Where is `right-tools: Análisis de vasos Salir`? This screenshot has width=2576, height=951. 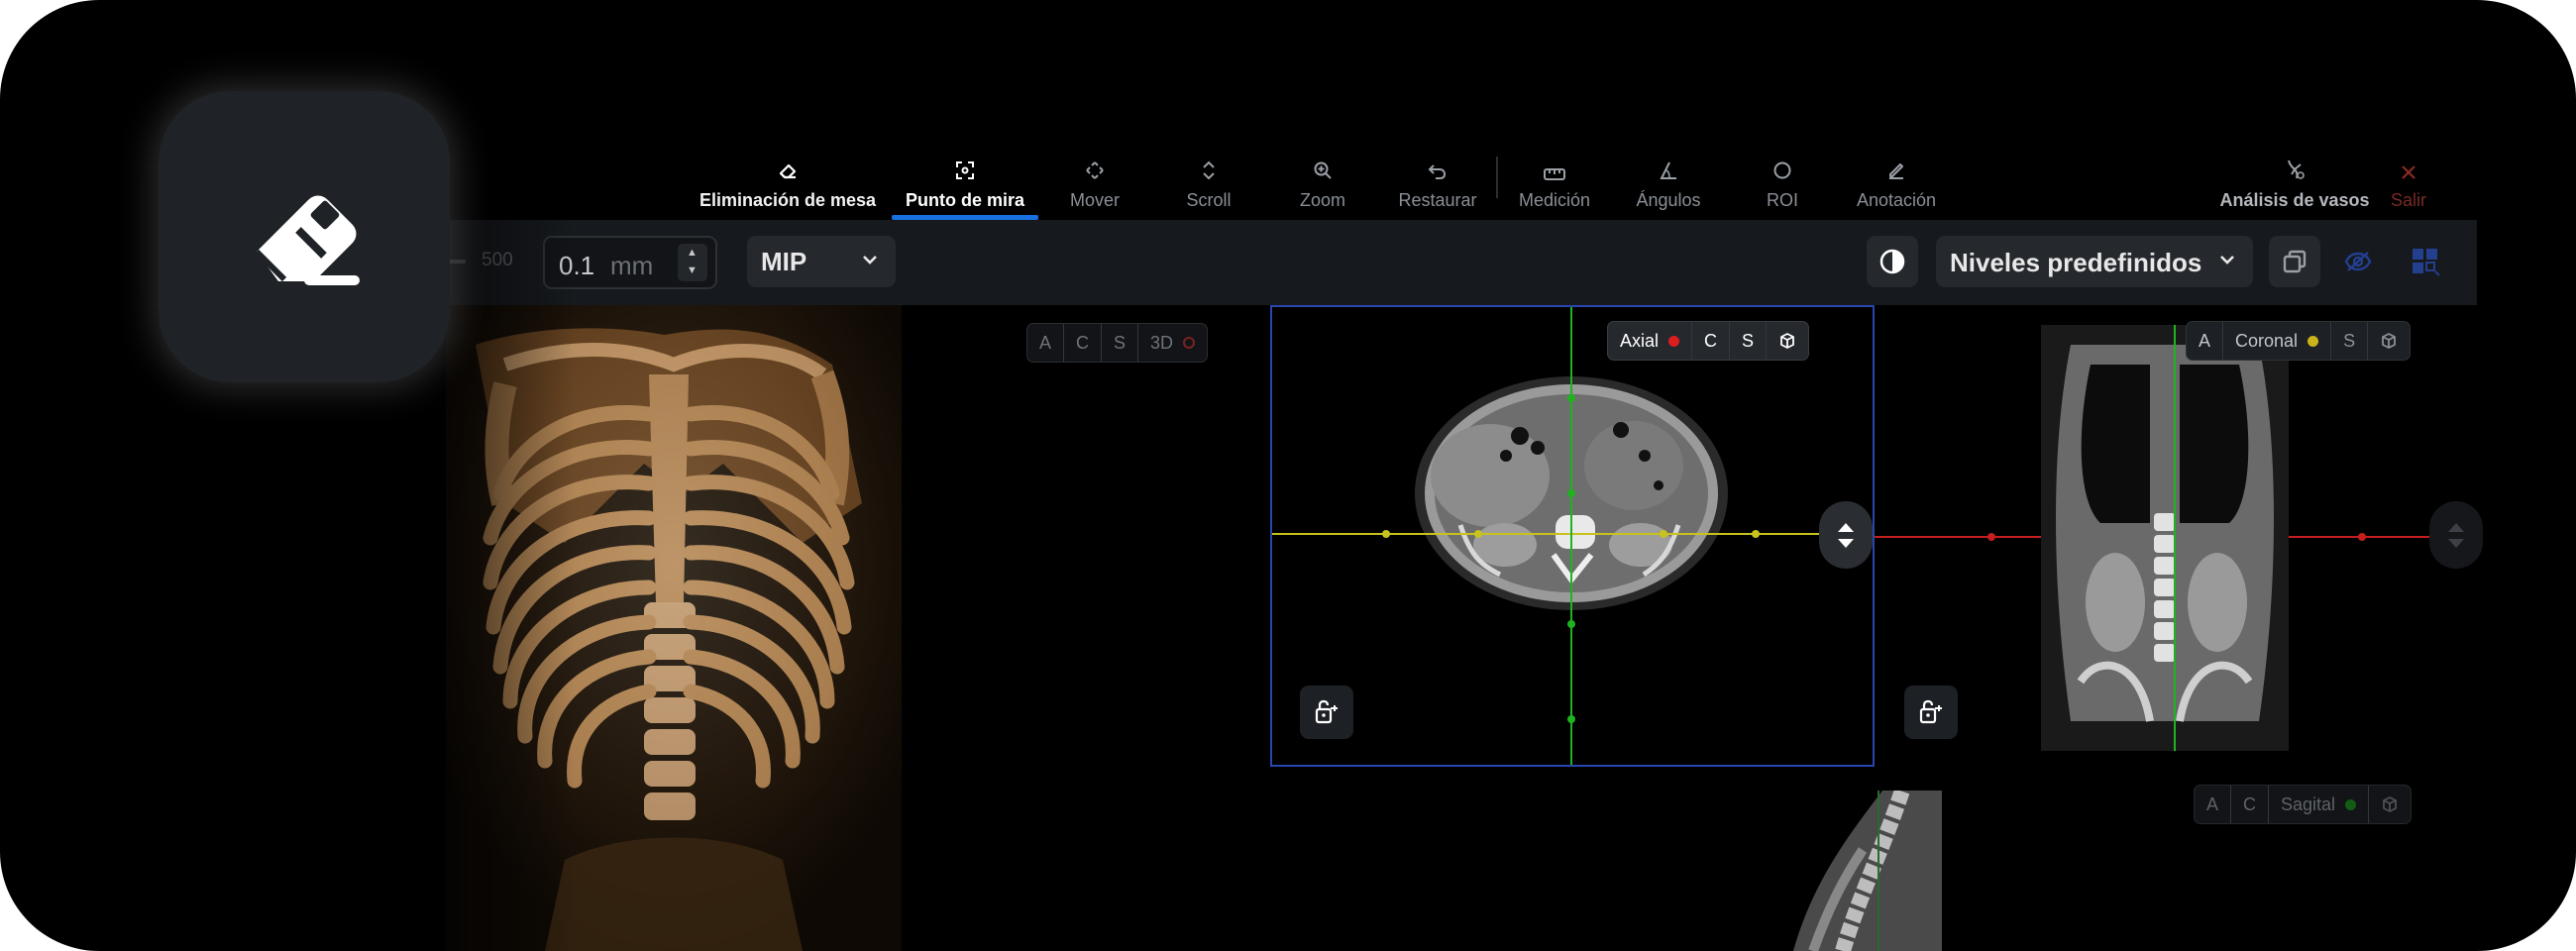
right-tools: Análisis de vasos Salir is located at coordinates (2323, 179).